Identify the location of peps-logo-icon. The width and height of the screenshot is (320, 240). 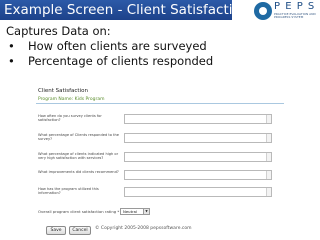
(263, 11).